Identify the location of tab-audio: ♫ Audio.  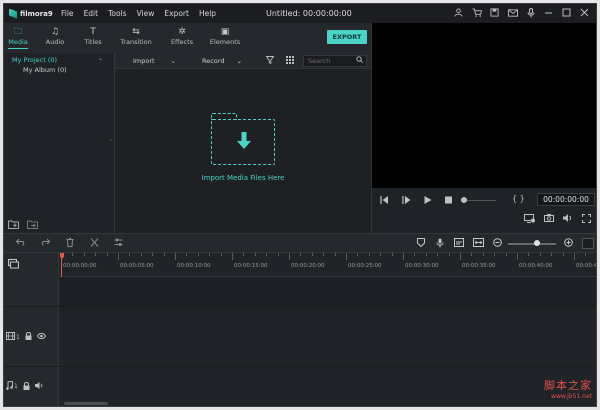
(55, 36).